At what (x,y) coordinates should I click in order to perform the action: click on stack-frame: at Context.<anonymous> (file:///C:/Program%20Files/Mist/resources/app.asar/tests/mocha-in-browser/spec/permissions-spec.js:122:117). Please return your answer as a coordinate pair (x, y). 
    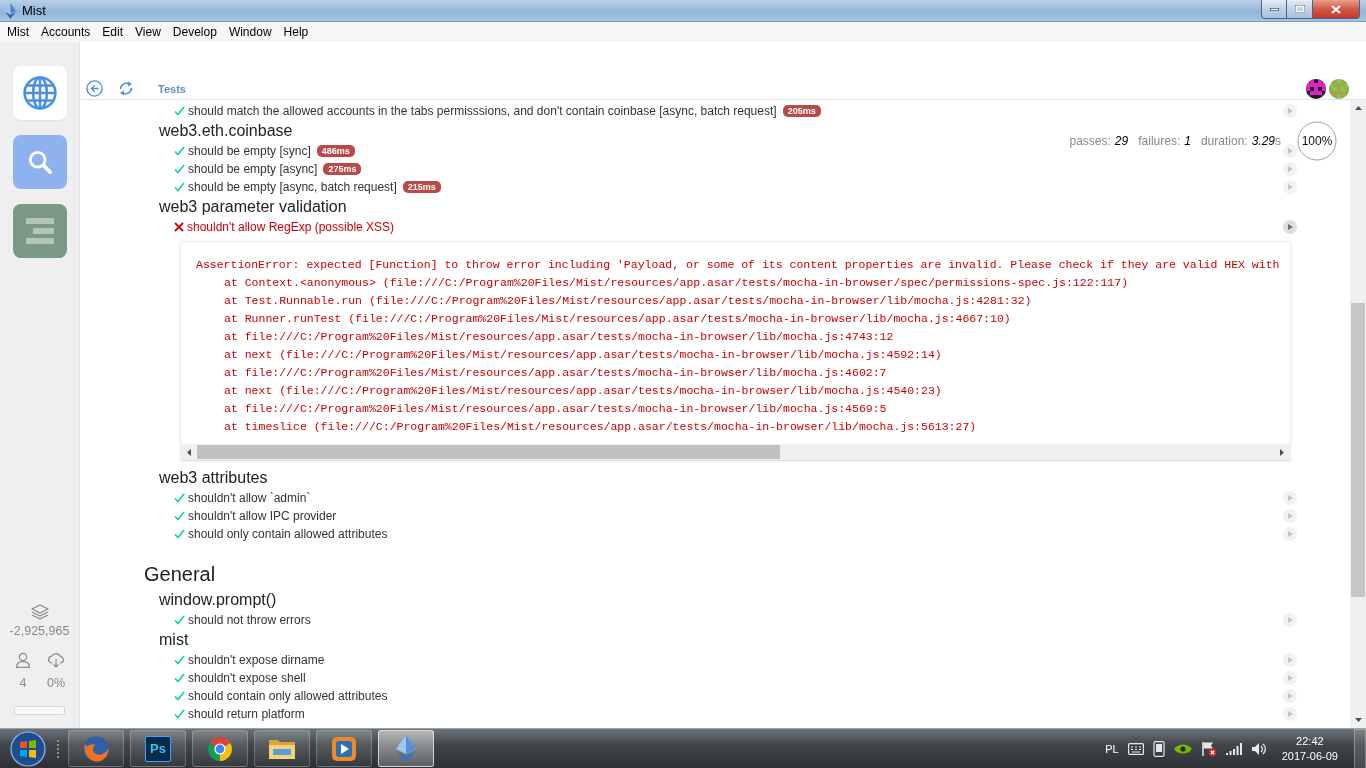
    Looking at the image, I should click on (676, 283).